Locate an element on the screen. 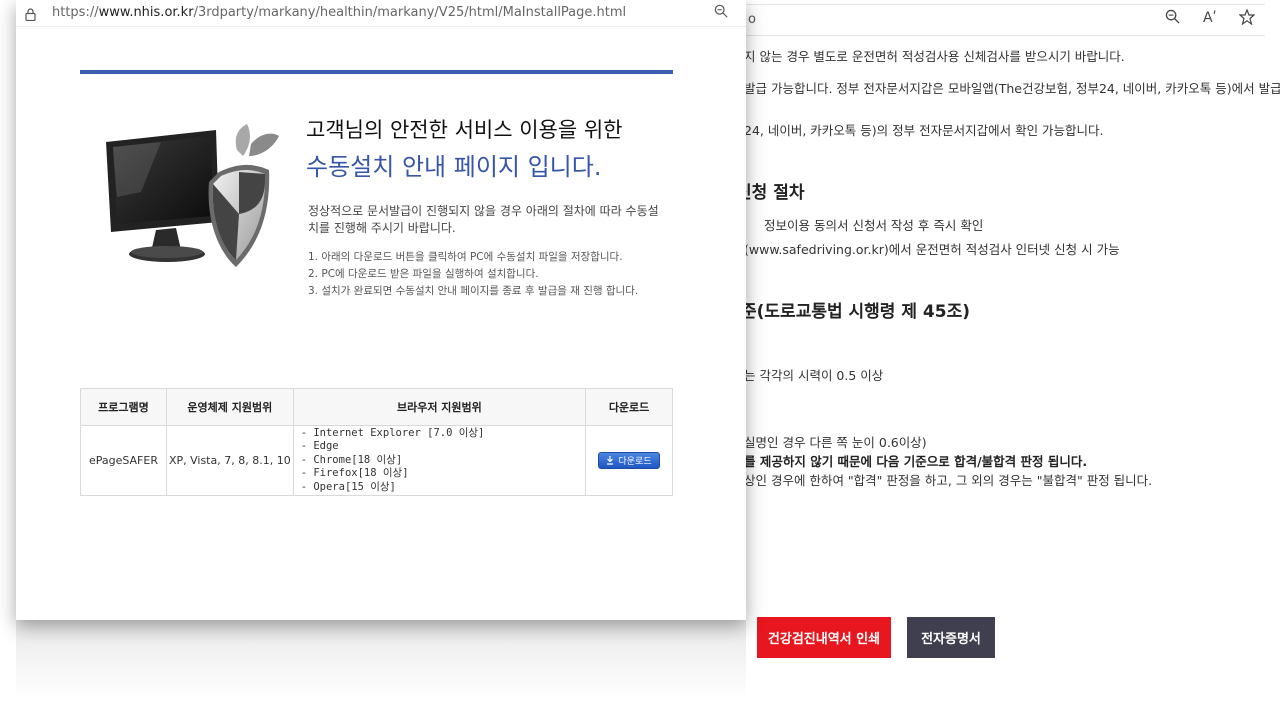 The image size is (1280, 720). guide-step-1: 1. 아래의 다운로드 버튼을 클릭하여 PC에 수동설치 파일을 저장합니다. is located at coordinates (465, 257).